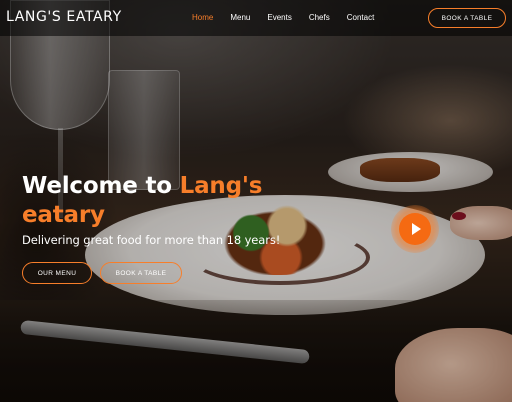 The image size is (512, 402). I want to click on nav-item-menu: Menu, so click(240, 18).